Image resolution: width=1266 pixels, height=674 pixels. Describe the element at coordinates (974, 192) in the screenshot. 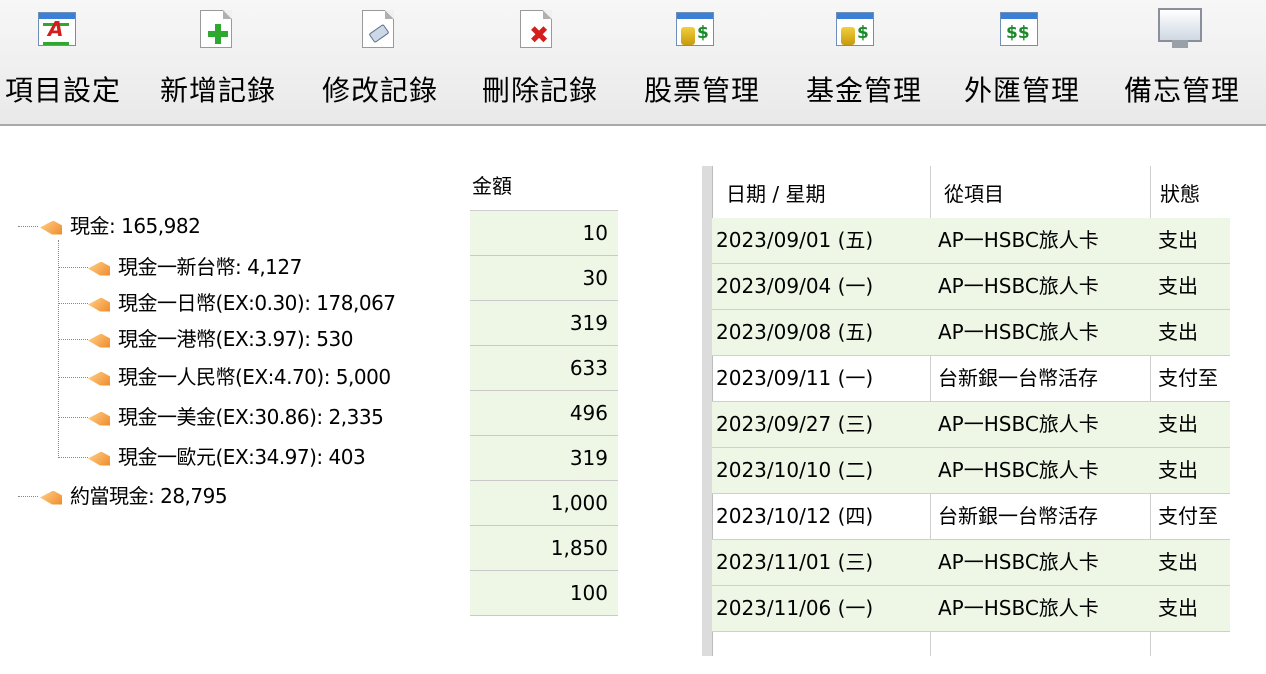

I see `column-header-from-item: 從項目` at that location.